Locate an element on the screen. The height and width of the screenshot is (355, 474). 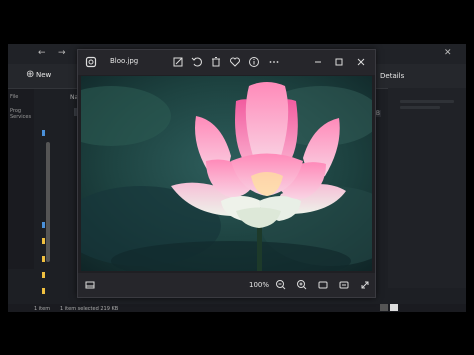
letterbox-bottom is located at coordinates (237, 333).